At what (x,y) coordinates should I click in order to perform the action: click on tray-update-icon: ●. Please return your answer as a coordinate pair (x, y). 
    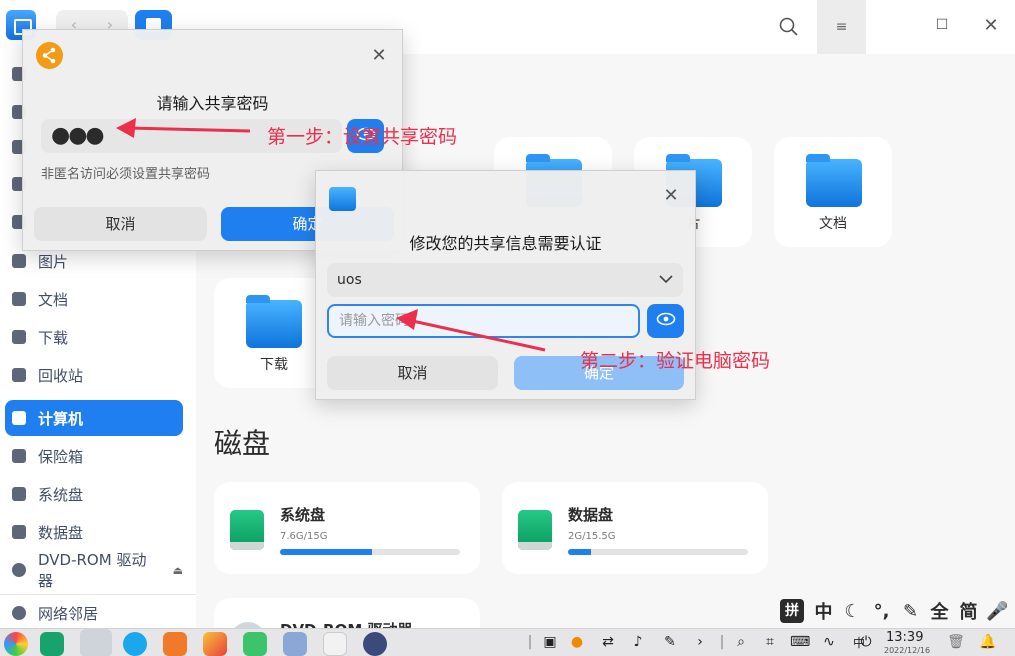
    Looking at the image, I should click on (577, 642).